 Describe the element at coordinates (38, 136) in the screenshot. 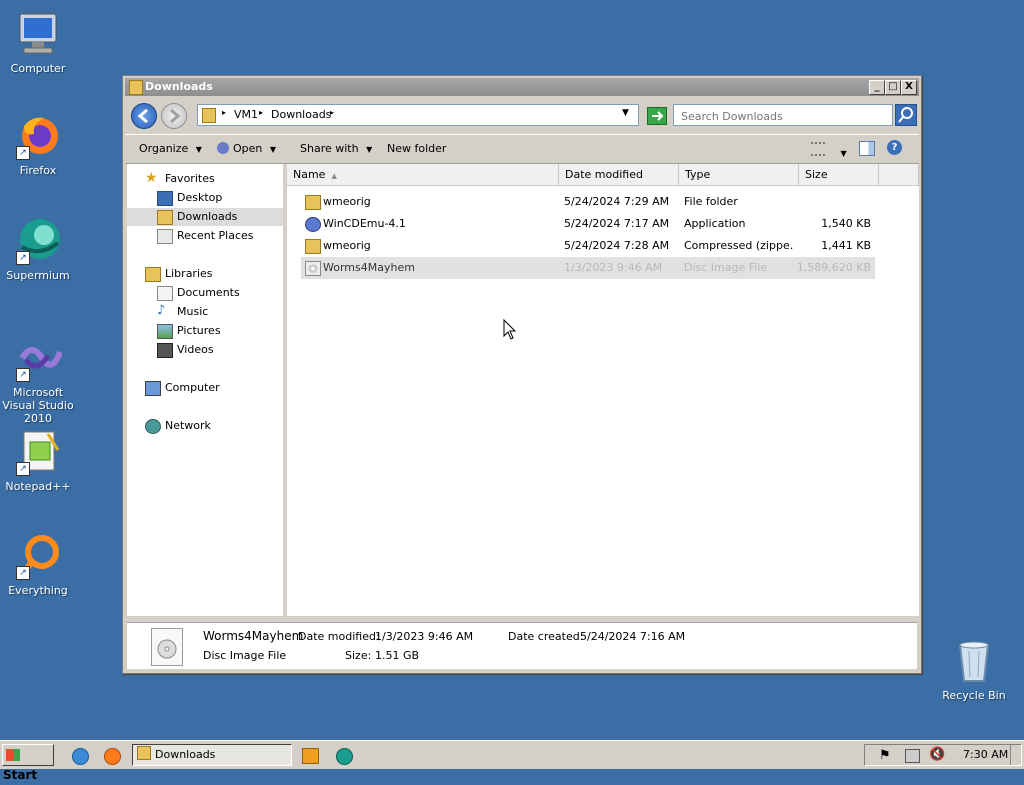

I see `firefox-icon: ↗` at that location.